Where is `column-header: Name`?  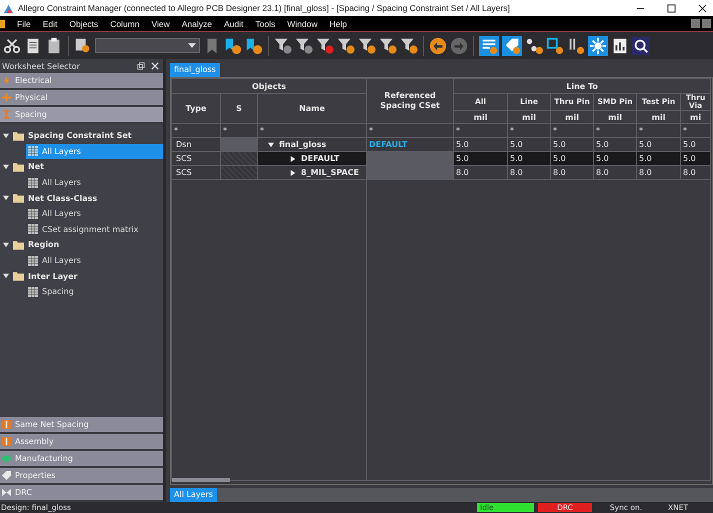 column-header: Name is located at coordinates (312, 109).